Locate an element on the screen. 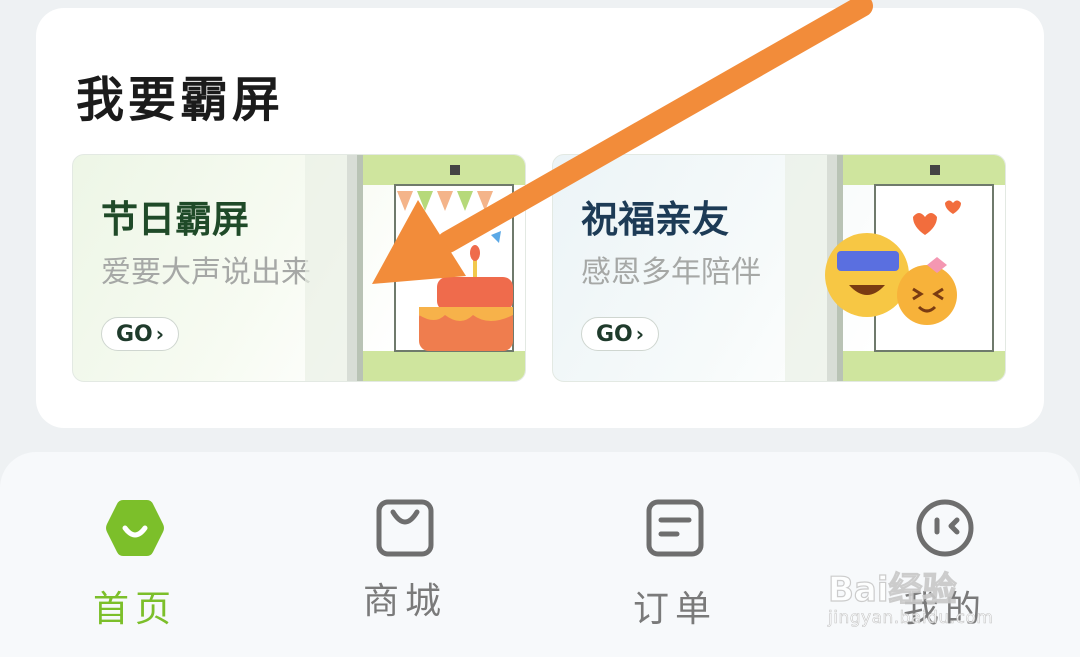  tab-label: 首页 is located at coordinates (134, 609).